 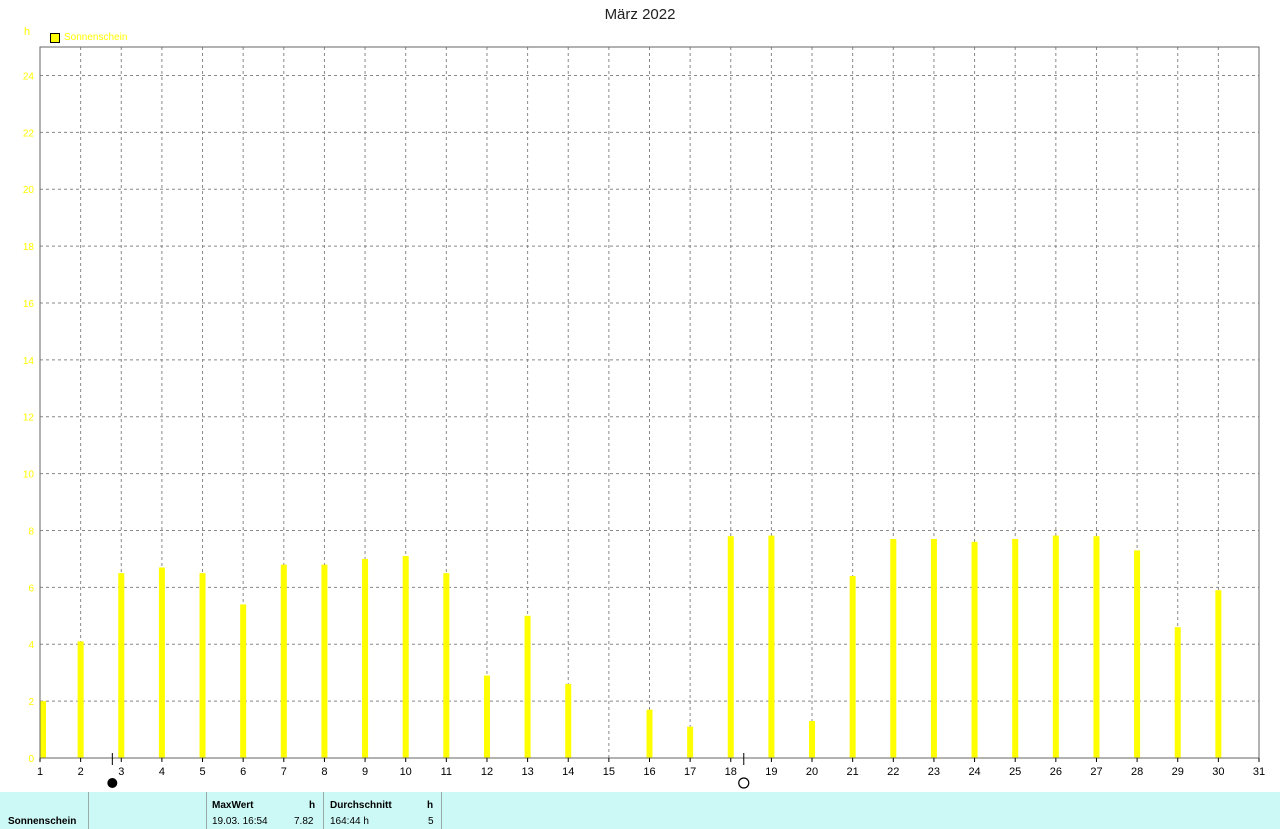 What do you see at coordinates (304, 821) in the screenshot?
I see `footer-max-value: 7.82` at bounding box center [304, 821].